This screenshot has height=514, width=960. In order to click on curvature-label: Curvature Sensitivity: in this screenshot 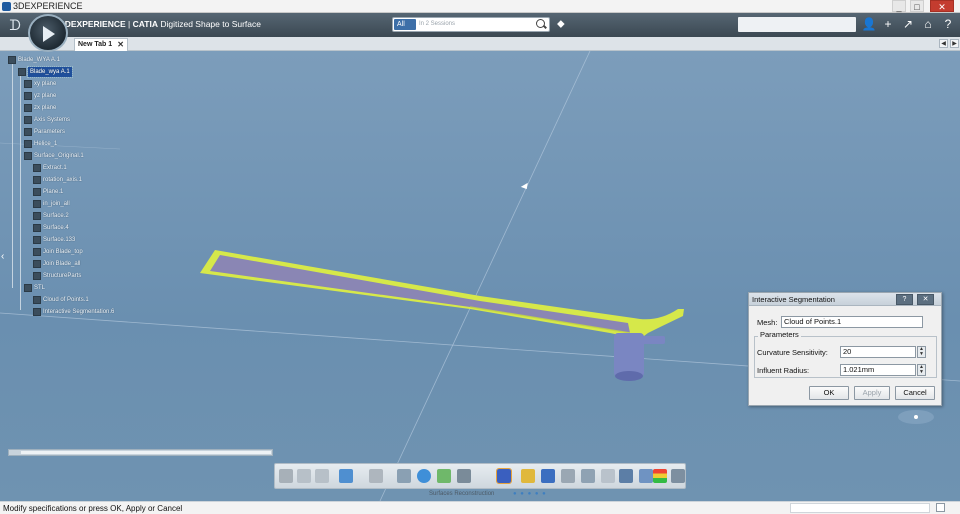, I will do `click(792, 352)`.